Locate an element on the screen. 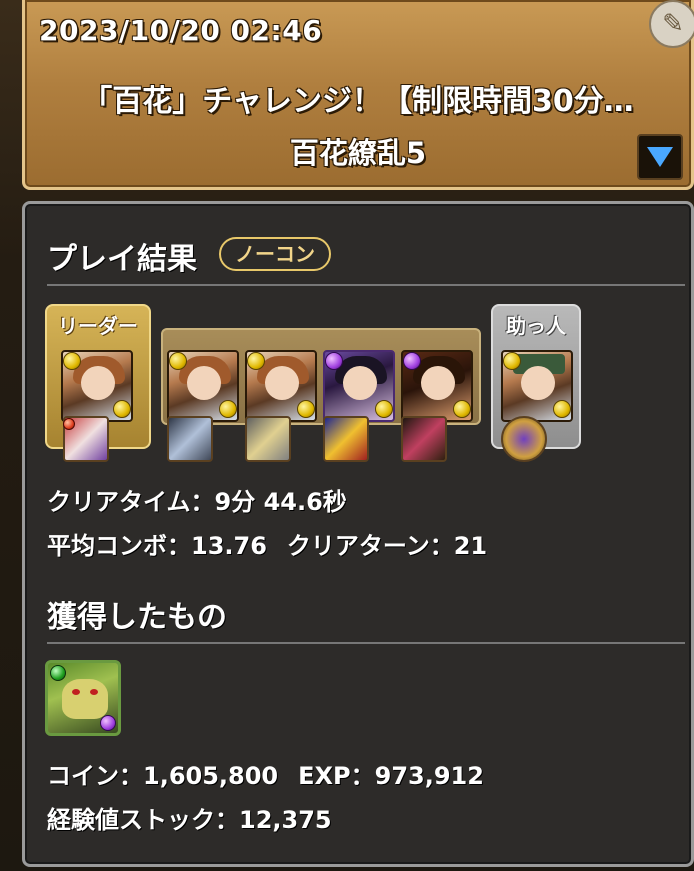 The height and width of the screenshot is (871, 694). dropdown-button is located at coordinates (660, 157).